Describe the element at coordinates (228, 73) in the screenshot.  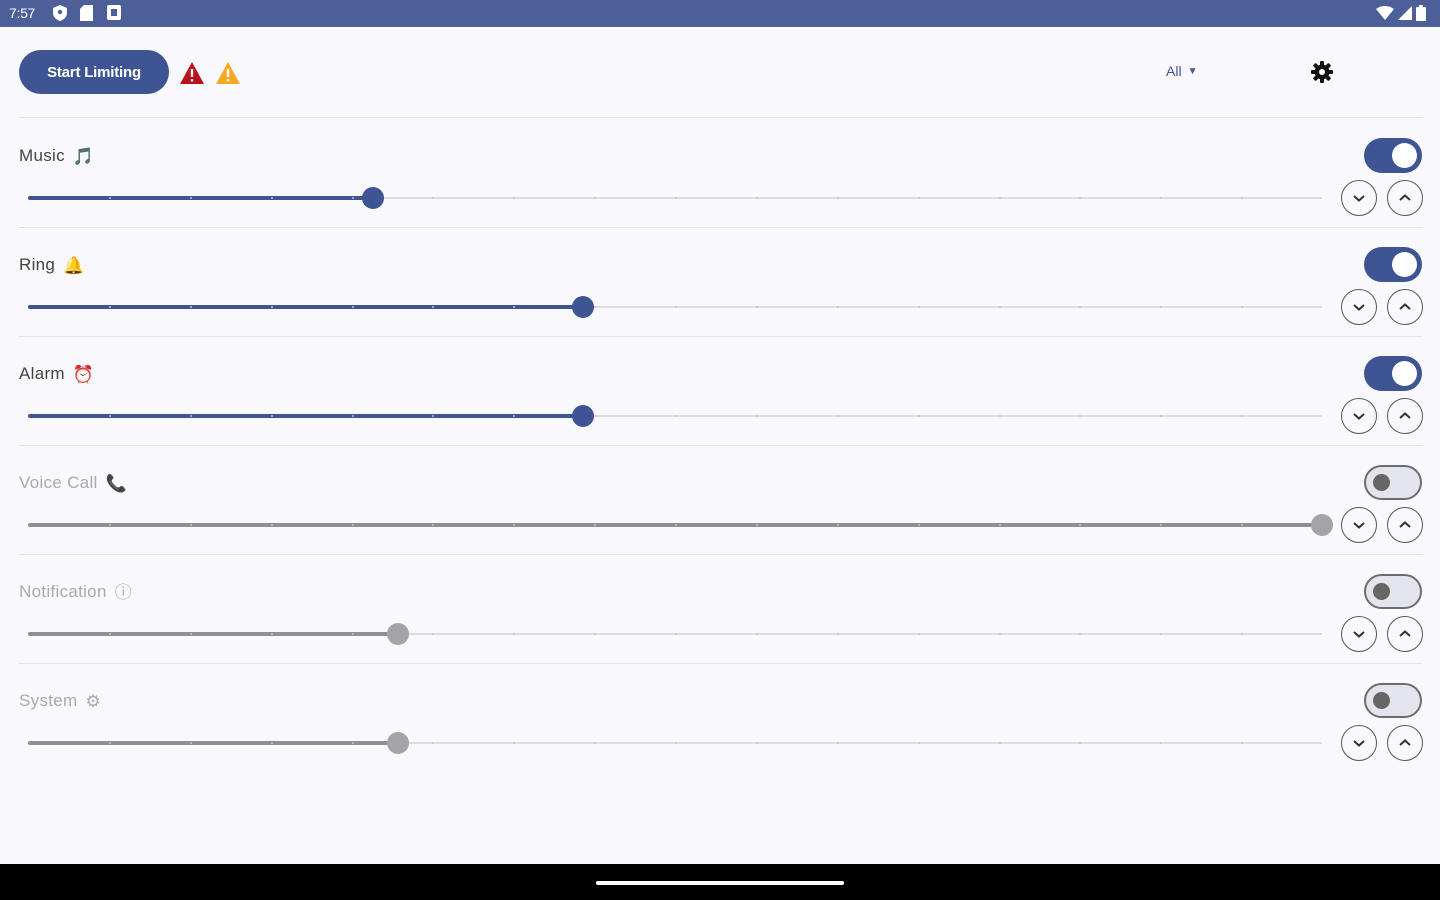
I see `caution-warning-icon` at that location.